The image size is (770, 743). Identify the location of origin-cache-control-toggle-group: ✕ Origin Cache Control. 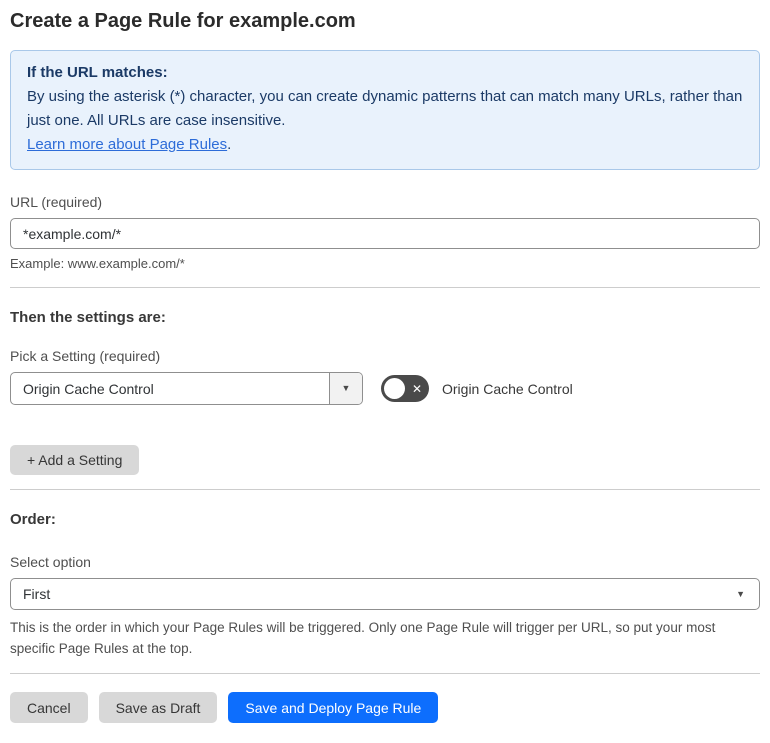
(477, 388).